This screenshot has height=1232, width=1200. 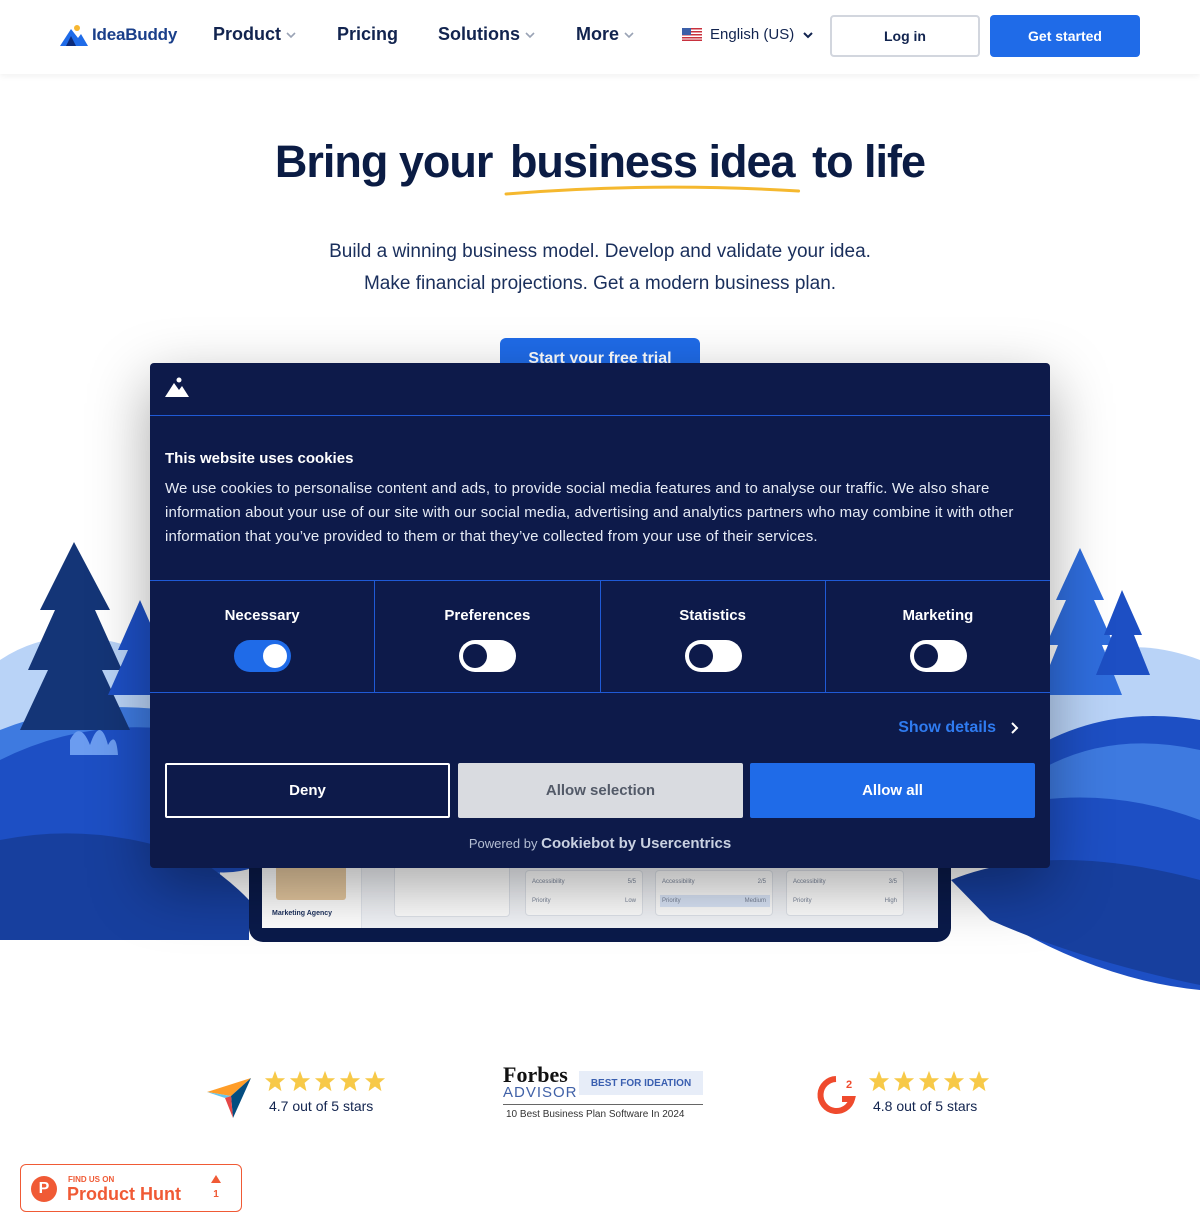 I want to click on show-details-link: Show details, so click(x=959, y=728).